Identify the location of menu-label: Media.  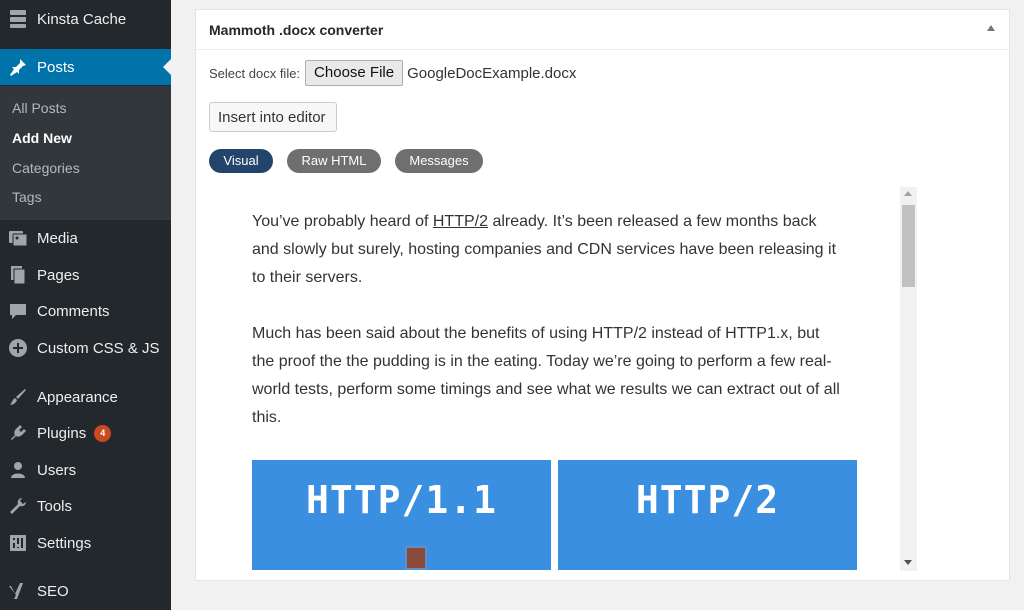
(57, 238).